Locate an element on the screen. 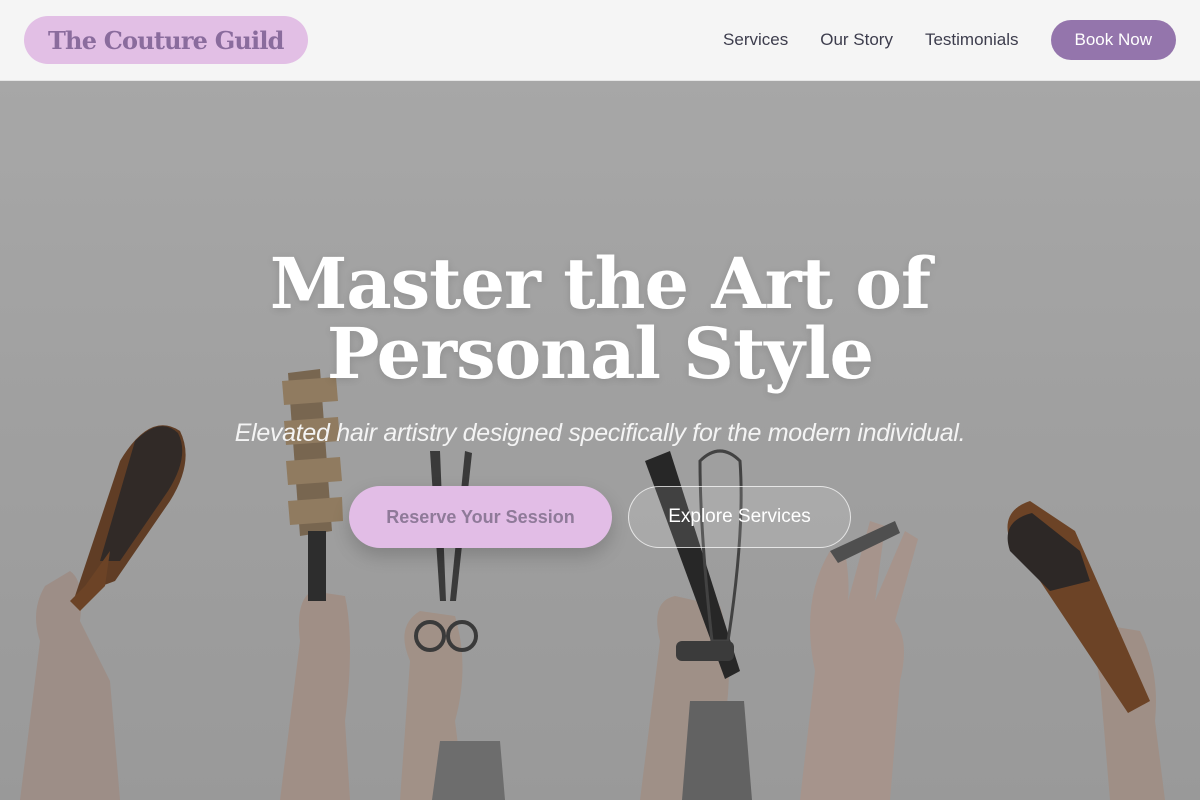 The height and width of the screenshot is (800, 1200). nav-link-testimonials: Testimonials is located at coordinates (972, 40).